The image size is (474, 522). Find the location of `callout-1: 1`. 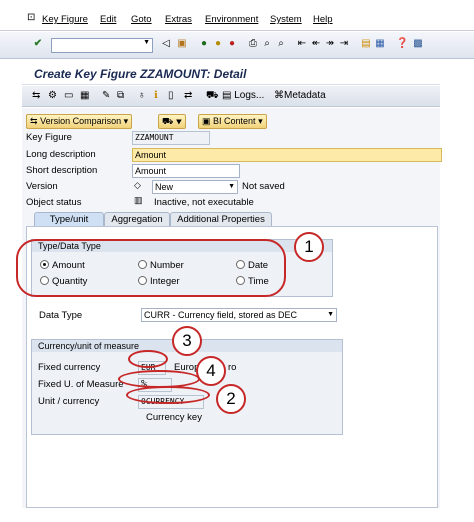

callout-1: 1 is located at coordinates (309, 247).